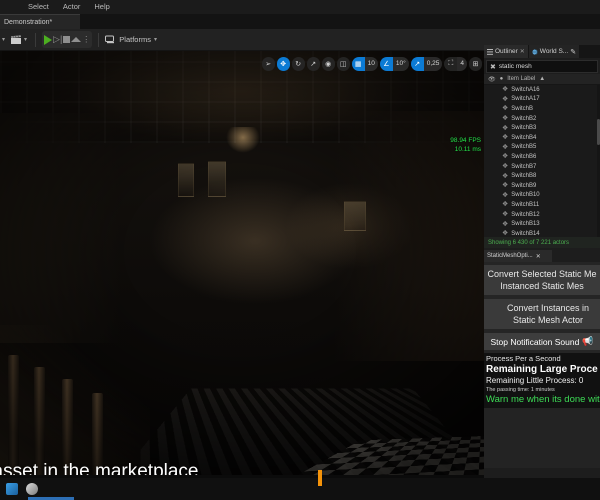  I want to click on outliner-row-label: SwitchB12, so click(525, 214).